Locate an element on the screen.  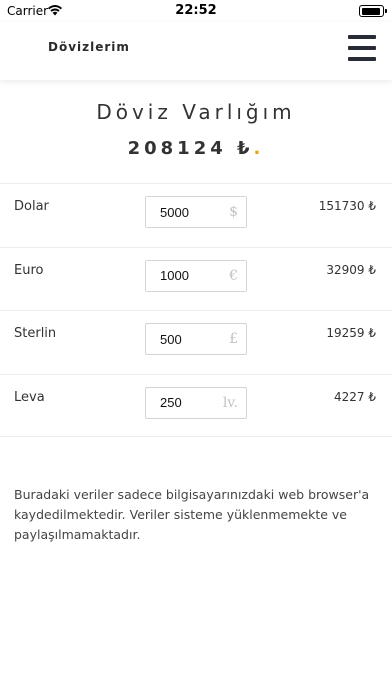
brand-title: Dövizlerim is located at coordinates (89, 47).